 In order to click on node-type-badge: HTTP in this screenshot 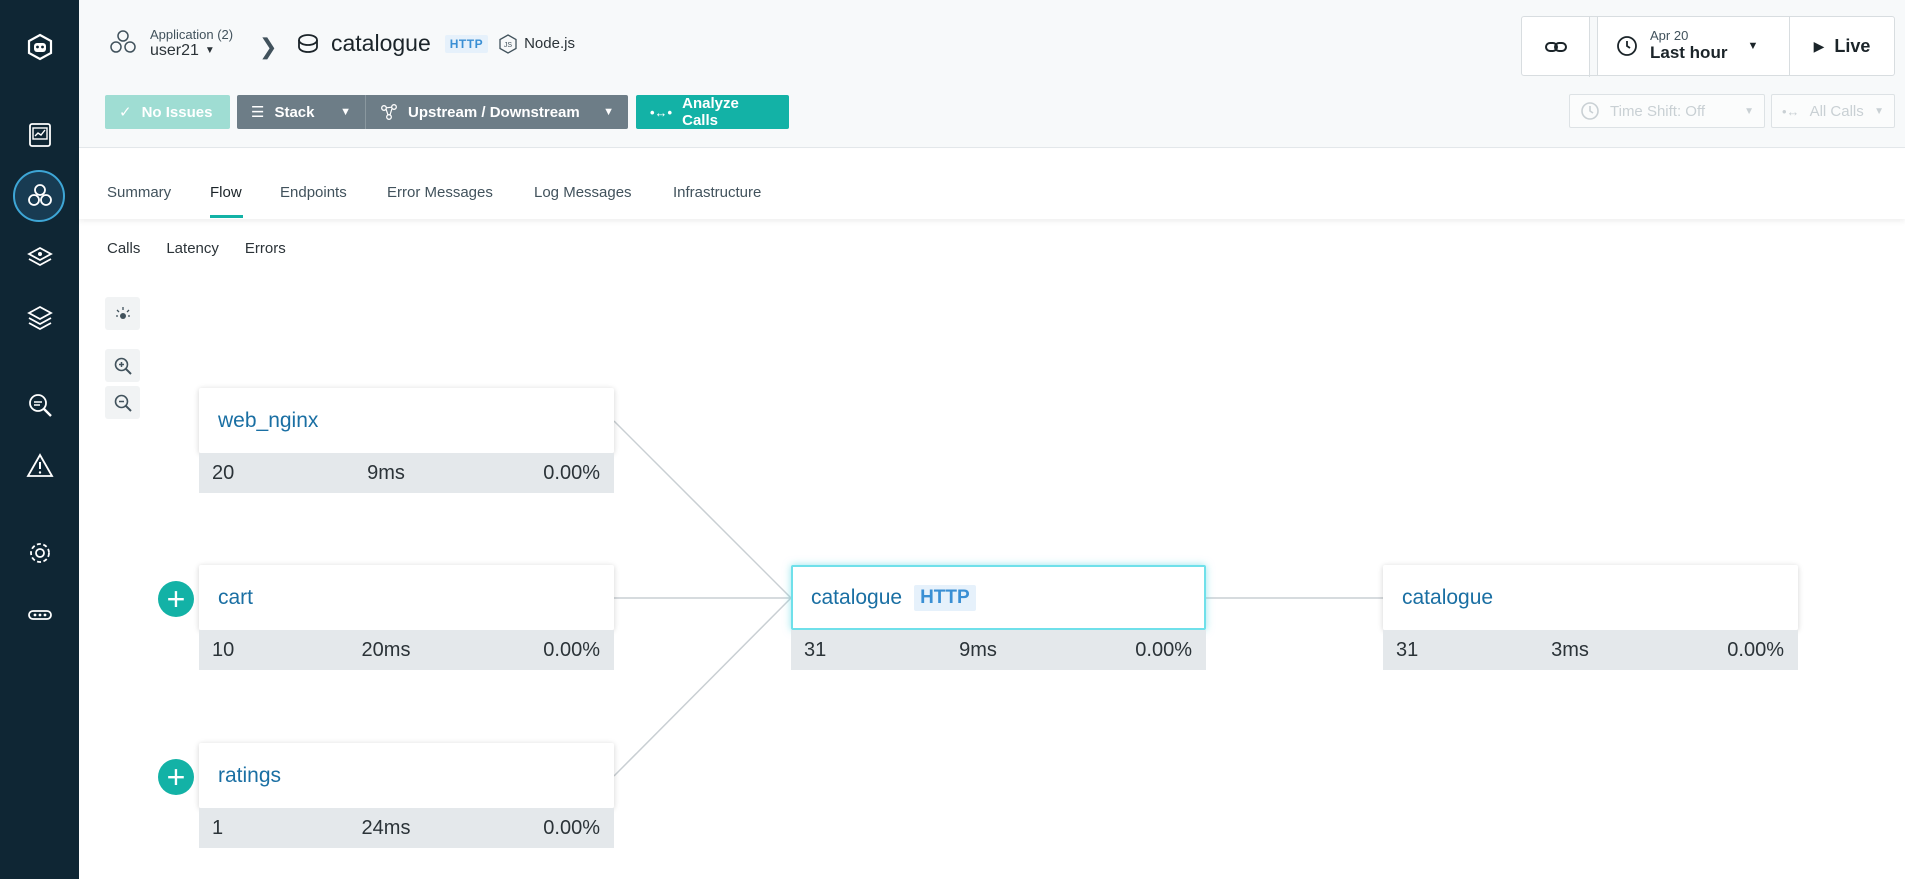, I will do `click(945, 597)`.